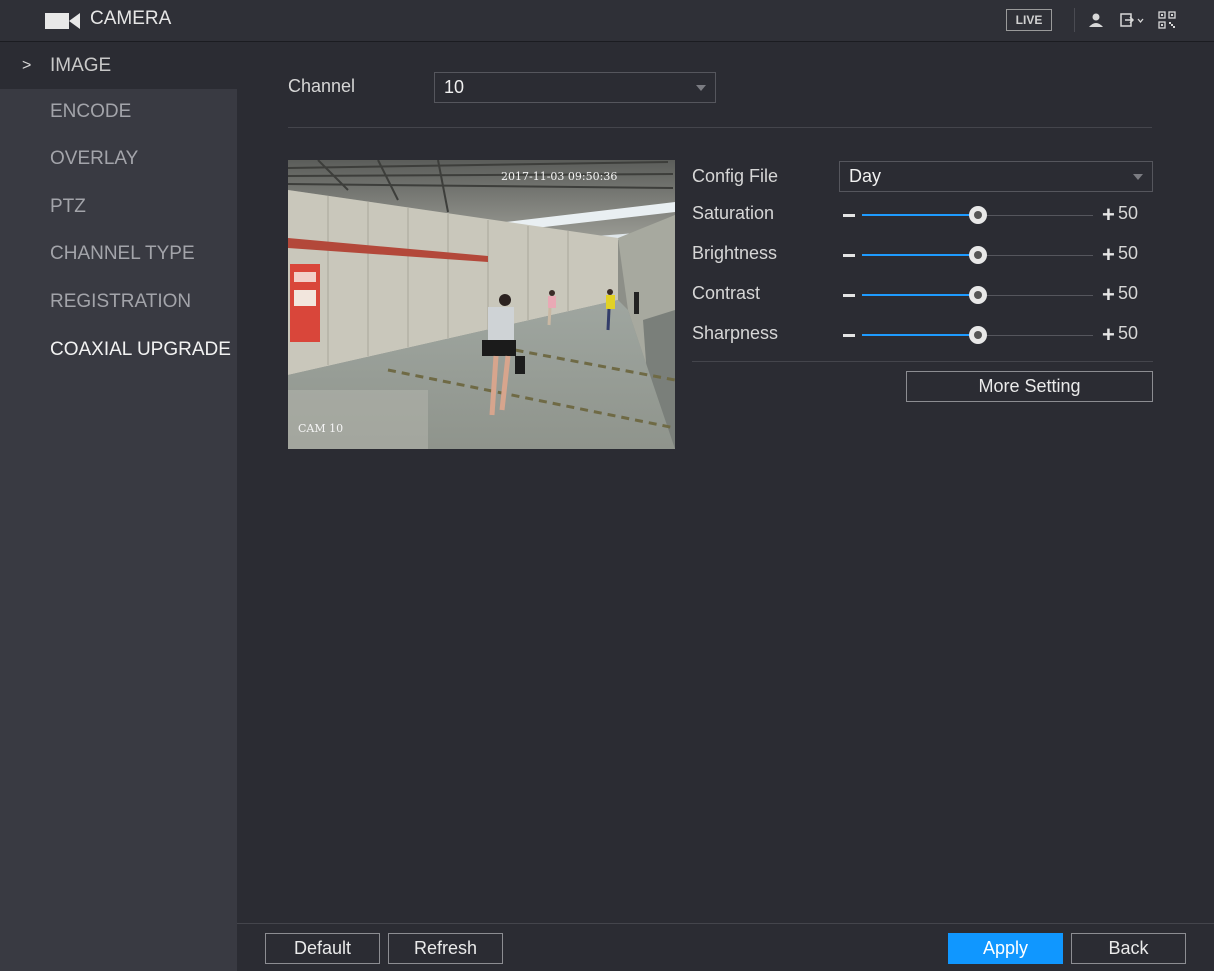 This screenshot has width=1214, height=971. Describe the element at coordinates (735, 176) in the screenshot. I see `config-file-label: Config File` at that location.